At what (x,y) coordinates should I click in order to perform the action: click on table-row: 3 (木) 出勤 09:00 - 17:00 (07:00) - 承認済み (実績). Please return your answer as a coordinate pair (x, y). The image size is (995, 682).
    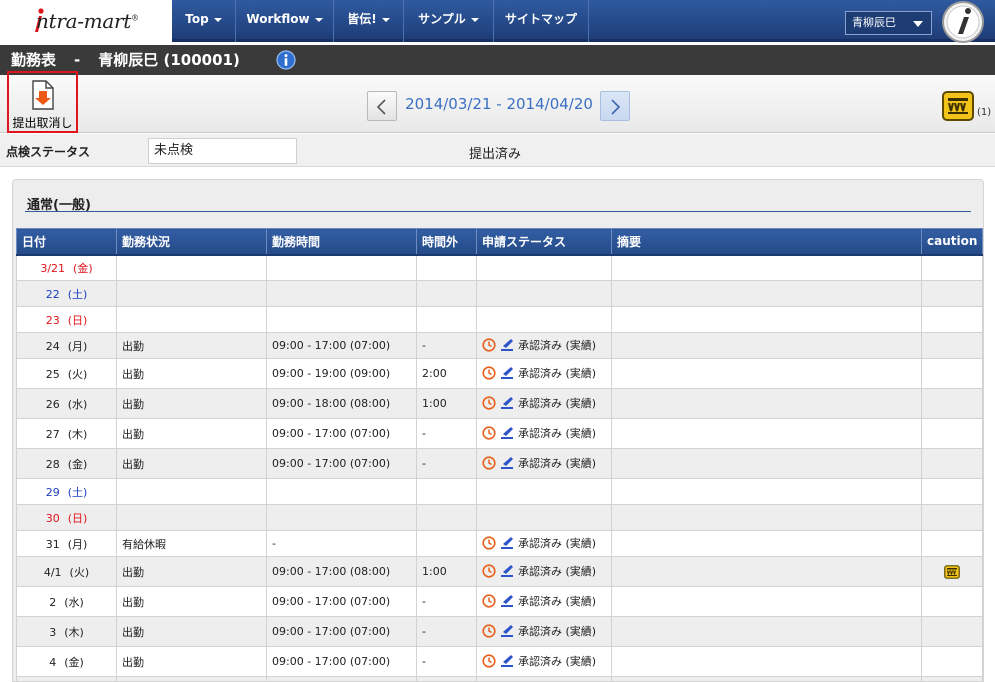
    Looking at the image, I should click on (499, 631).